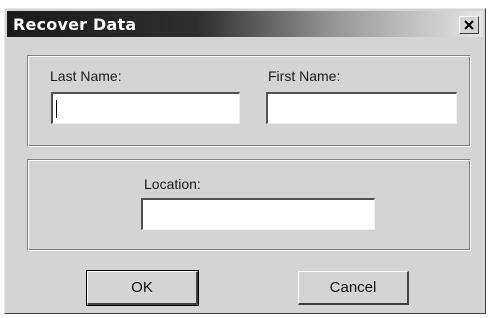 The image size is (490, 318). I want to click on first-name-field, so click(361, 108).